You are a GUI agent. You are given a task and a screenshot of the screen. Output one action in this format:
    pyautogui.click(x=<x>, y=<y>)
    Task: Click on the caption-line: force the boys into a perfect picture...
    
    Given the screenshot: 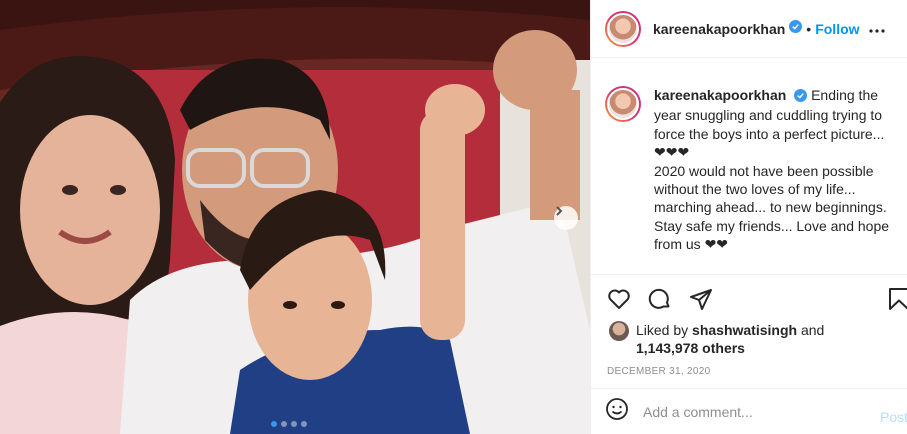 What is the action you would take?
    pyautogui.click(x=769, y=133)
    